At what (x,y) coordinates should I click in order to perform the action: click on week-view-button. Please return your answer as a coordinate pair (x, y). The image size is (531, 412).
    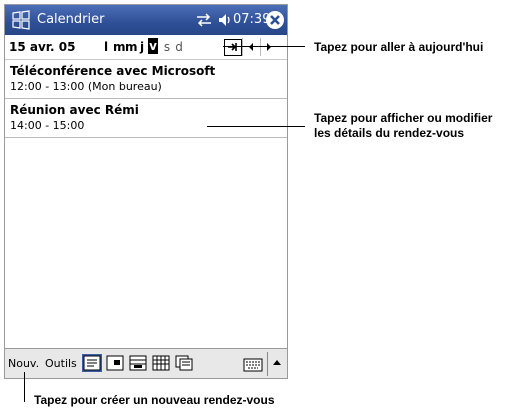
    Looking at the image, I should click on (138, 363).